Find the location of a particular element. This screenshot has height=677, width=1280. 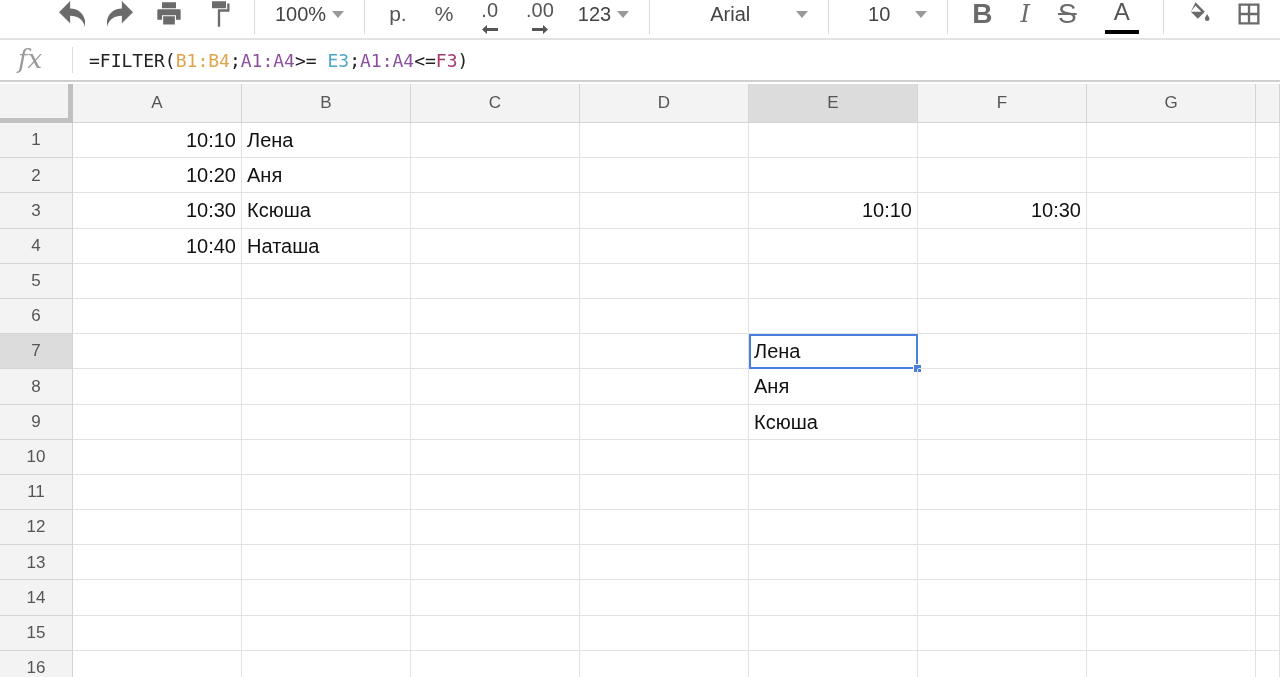

column-header: D is located at coordinates (664, 103).